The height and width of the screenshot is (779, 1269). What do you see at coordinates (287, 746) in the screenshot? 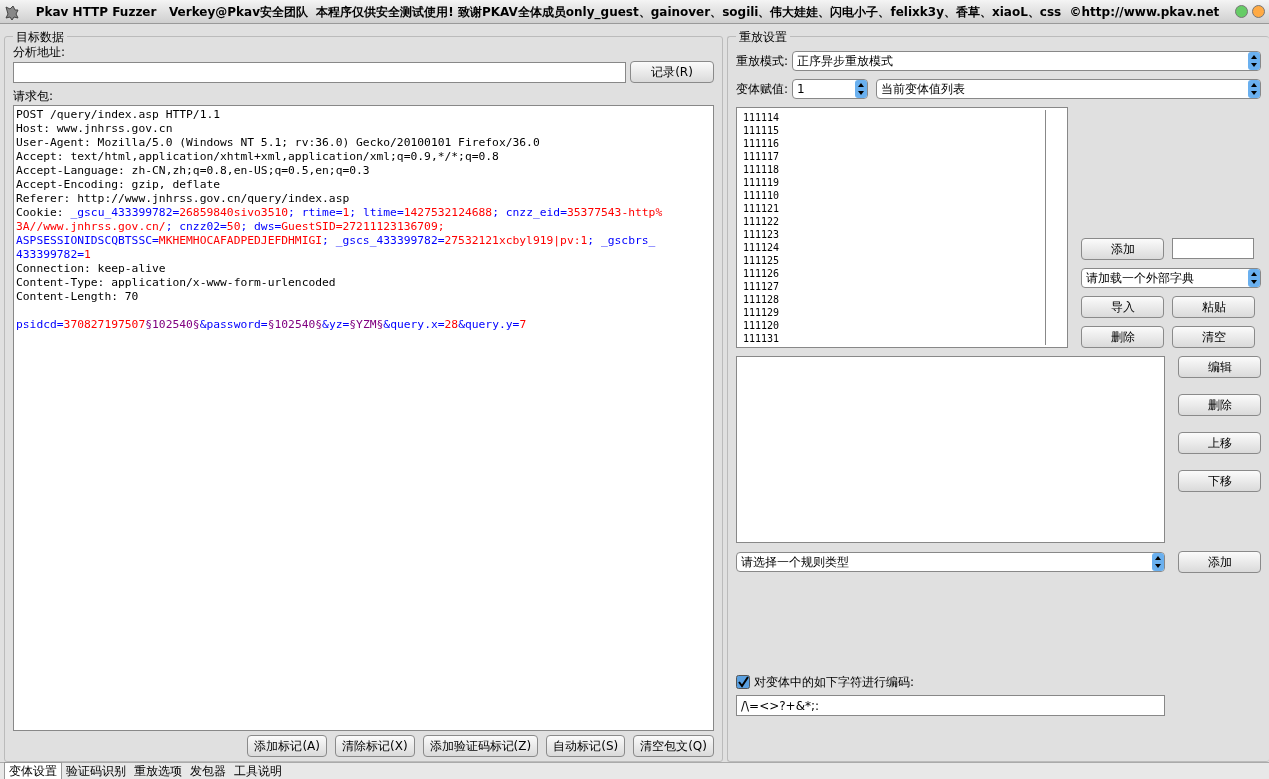
I see `add-mark-button: 添加标记(A)` at bounding box center [287, 746].